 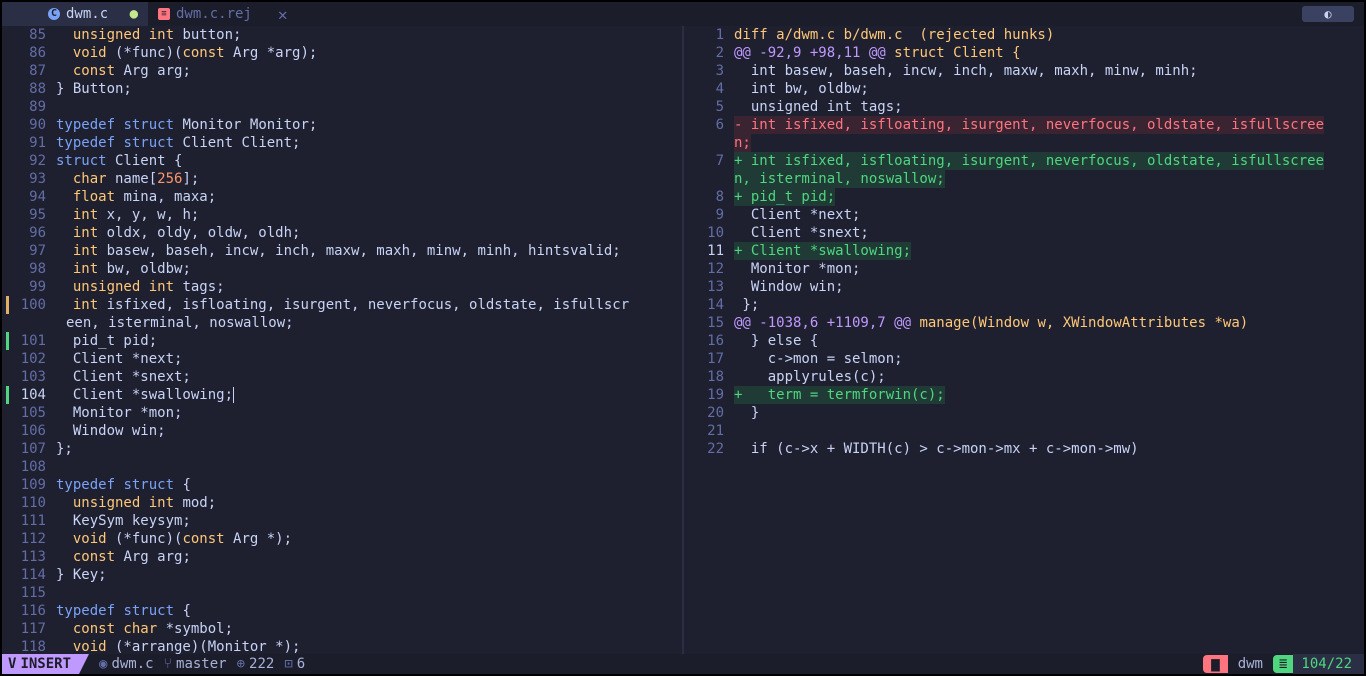 I want to click on code-line-wrap: een, isterminal, noswallow;, so click(x=342, y=323).